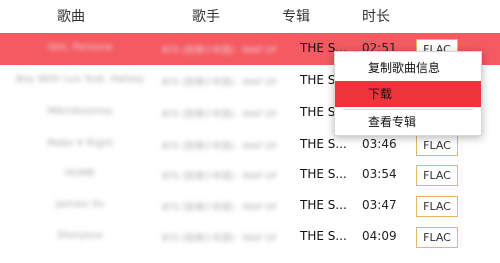  I want to click on track-duration: 03:46, so click(379, 144).